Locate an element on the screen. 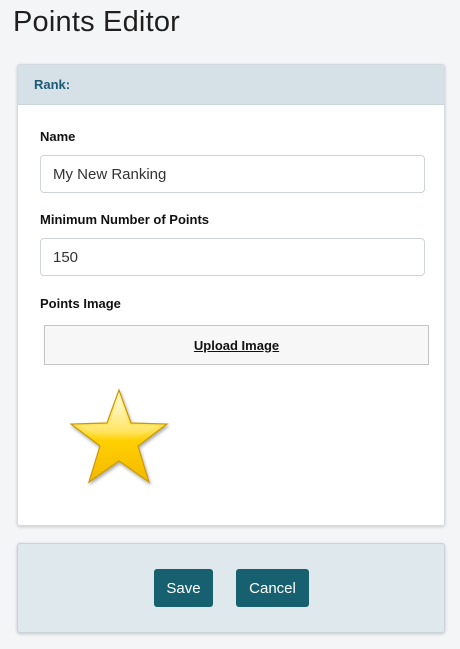 The height and width of the screenshot is (649, 460). points-image-label: Points Image is located at coordinates (80, 303).